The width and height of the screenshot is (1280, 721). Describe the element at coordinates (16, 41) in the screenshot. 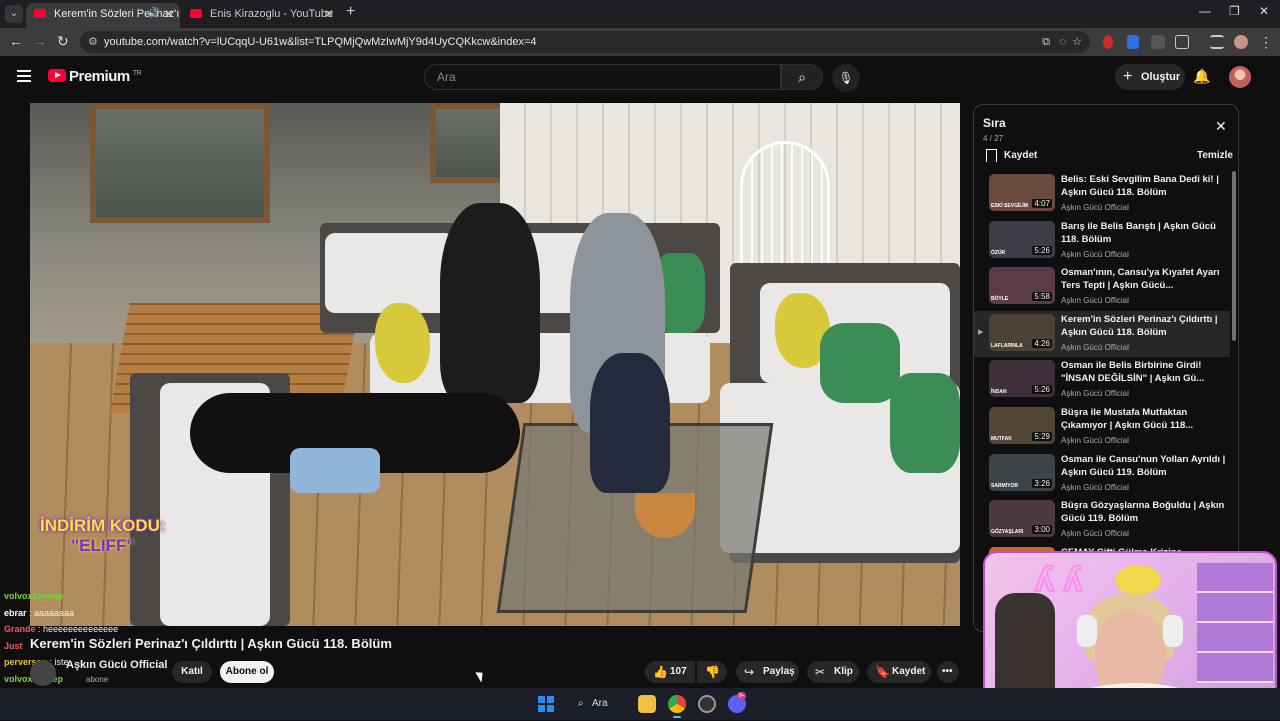

I see `back-icon: ←` at that location.